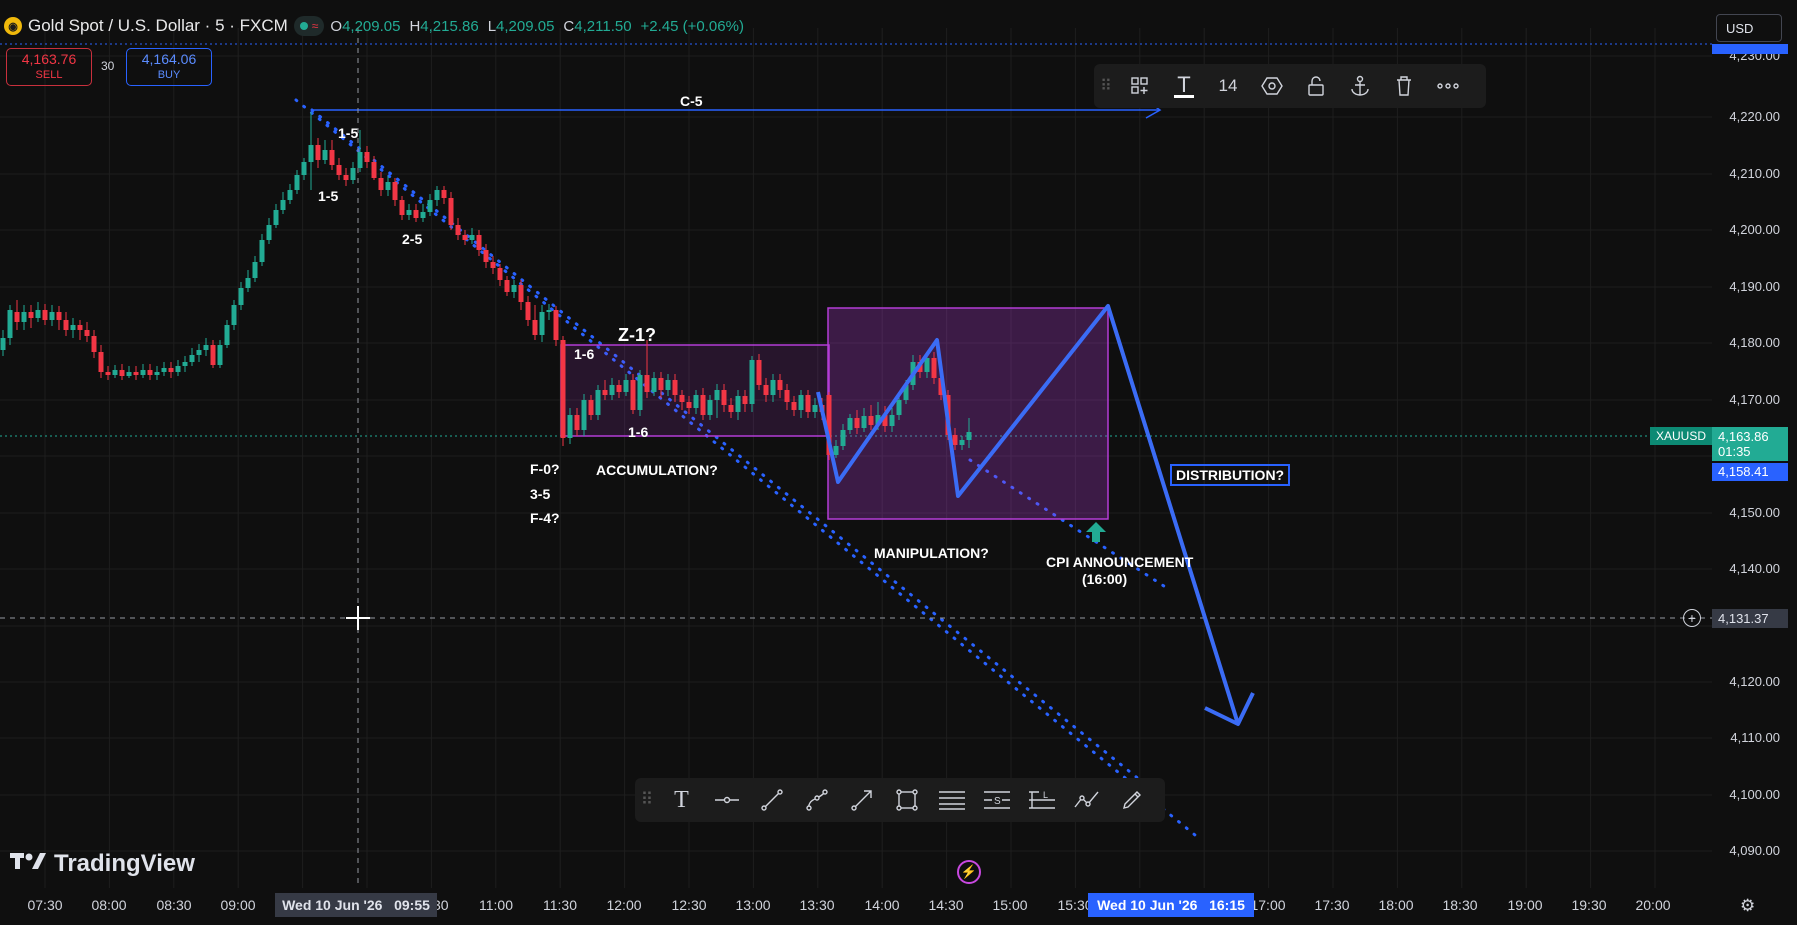 The width and height of the screenshot is (1797, 925). I want to click on horizontal-ray-icon, so click(726, 800).